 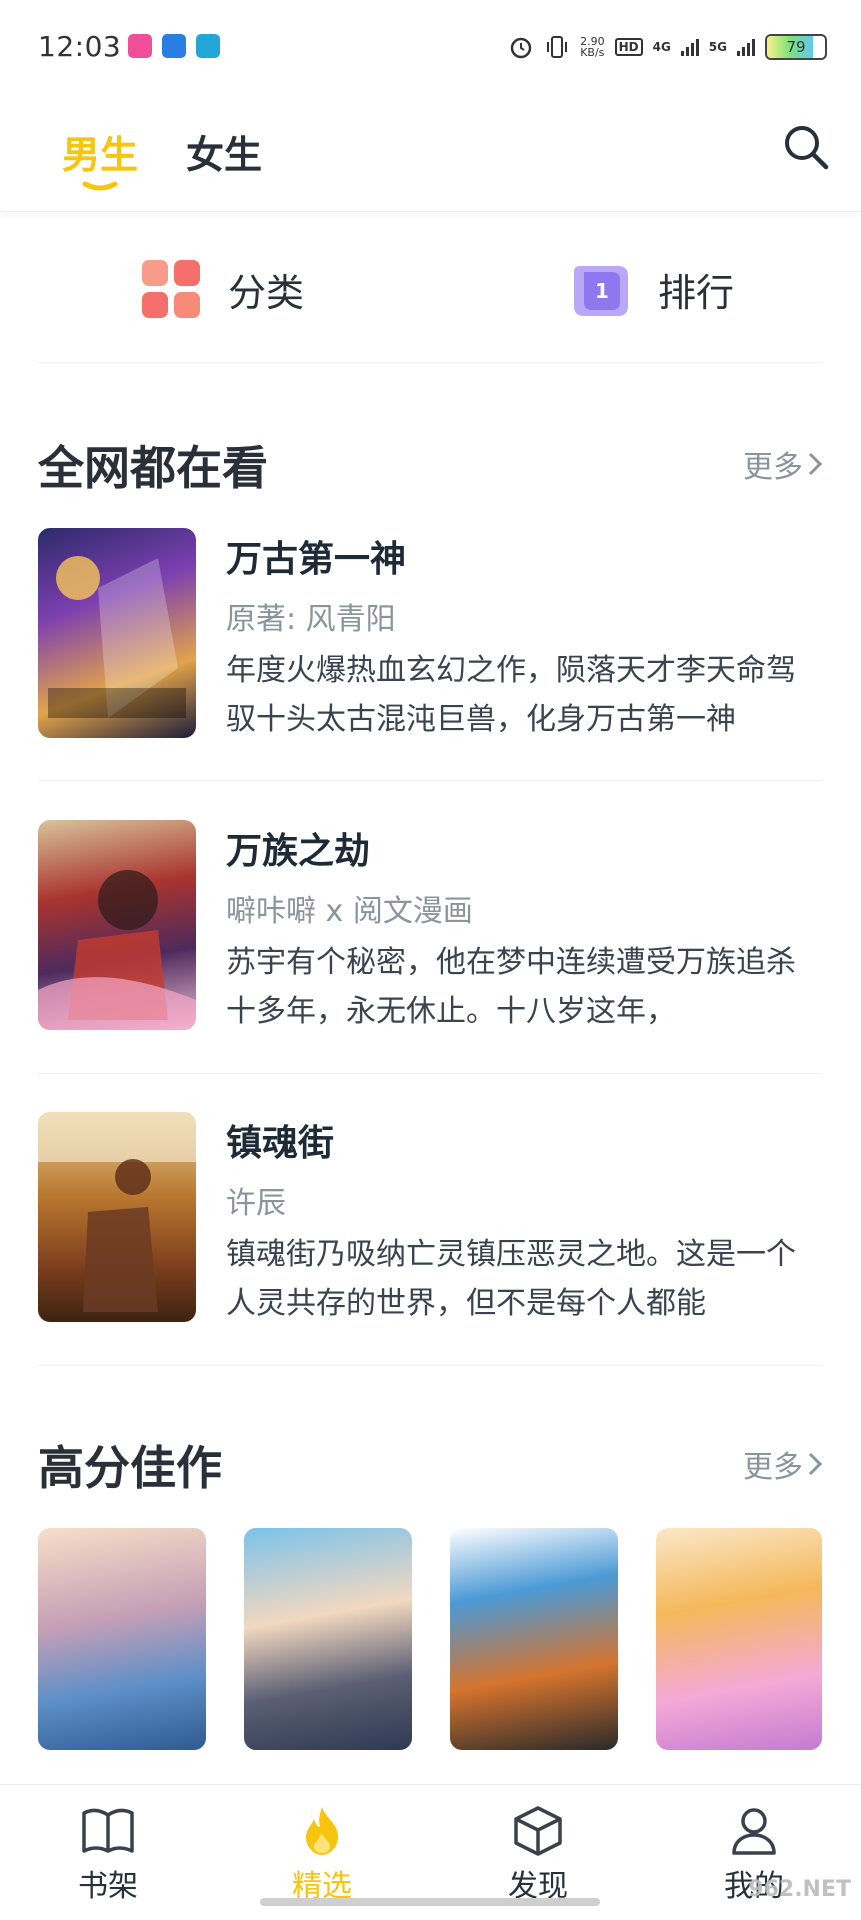 What do you see at coordinates (171, 289) in the screenshot?
I see `category-icon` at bounding box center [171, 289].